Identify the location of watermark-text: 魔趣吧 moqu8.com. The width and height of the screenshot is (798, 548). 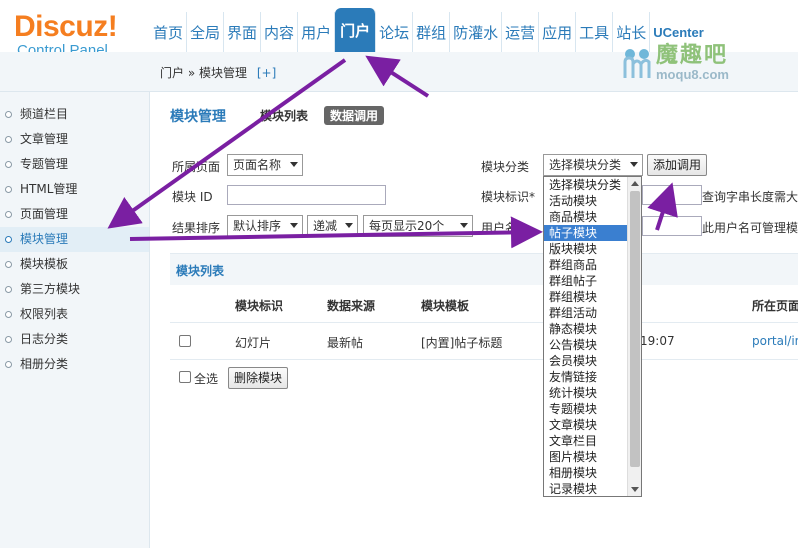
(692, 63).